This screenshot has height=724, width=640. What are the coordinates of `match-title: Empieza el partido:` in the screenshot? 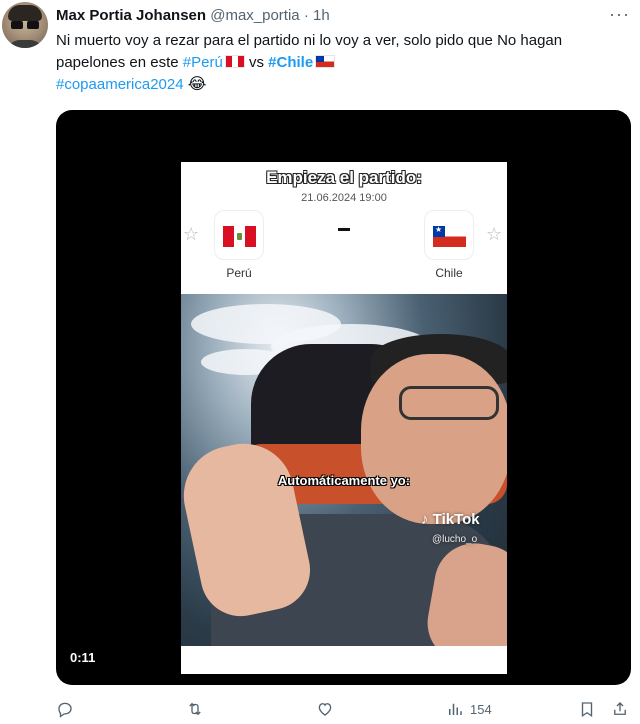 It's located at (344, 177).